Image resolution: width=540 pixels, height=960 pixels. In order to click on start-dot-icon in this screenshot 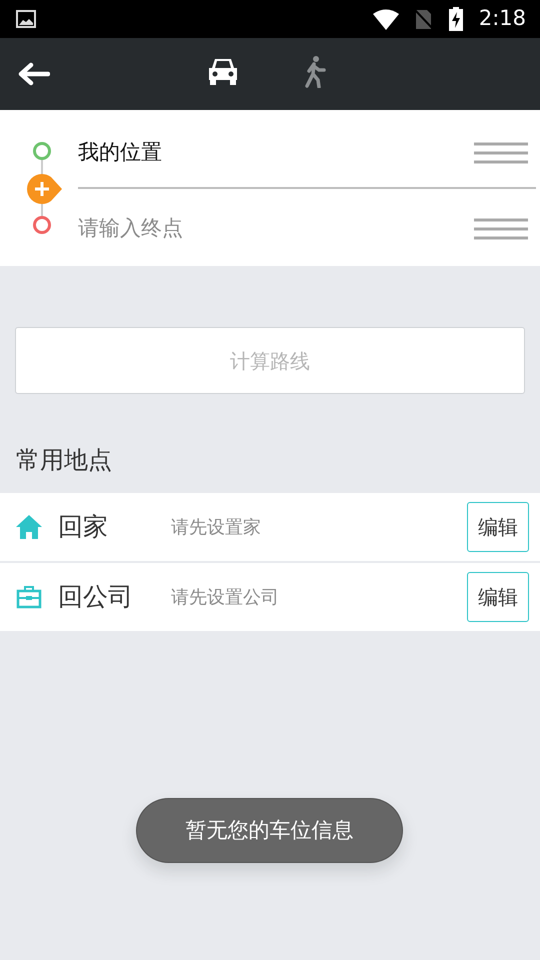, I will do `click(42, 151)`.